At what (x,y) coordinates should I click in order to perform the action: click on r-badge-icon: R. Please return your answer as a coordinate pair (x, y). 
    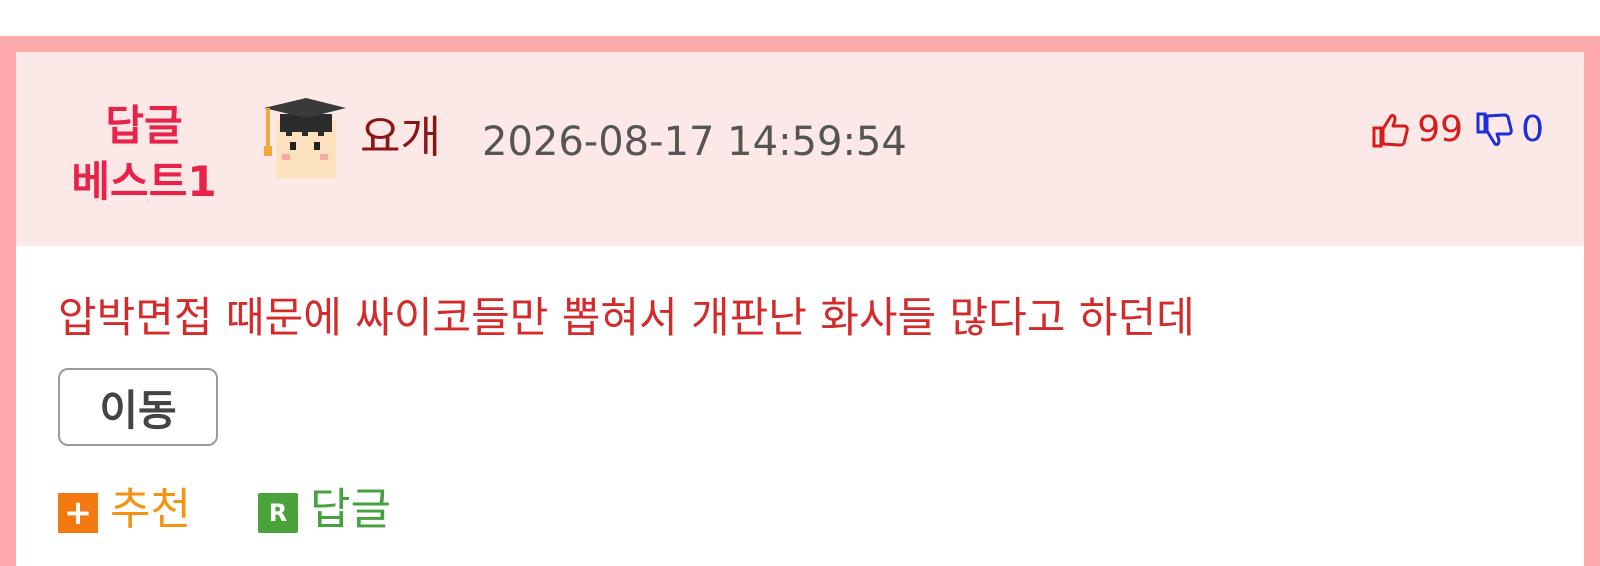
    Looking at the image, I should click on (278, 513).